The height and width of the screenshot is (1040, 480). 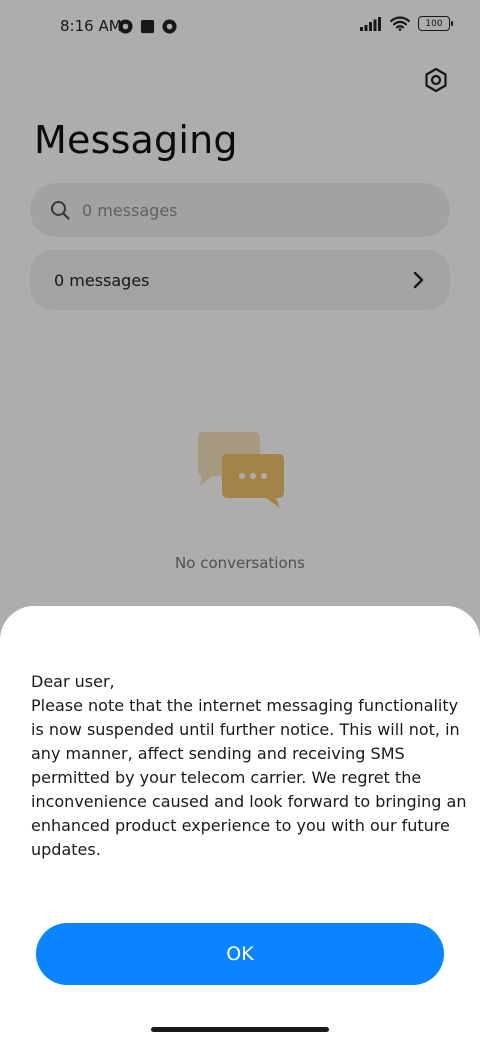 I want to click on home-indicator, so click(x=240, y=1029).